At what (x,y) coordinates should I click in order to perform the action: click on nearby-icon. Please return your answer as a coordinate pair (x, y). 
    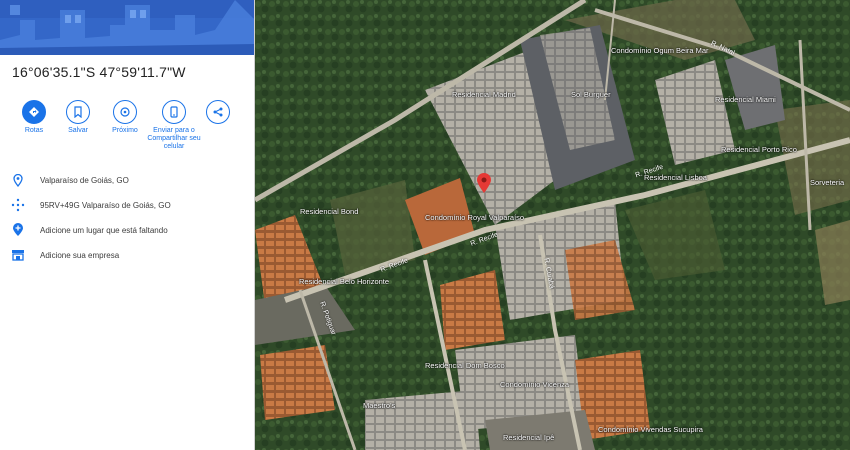
    Looking at the image, I should click on (125, 112).